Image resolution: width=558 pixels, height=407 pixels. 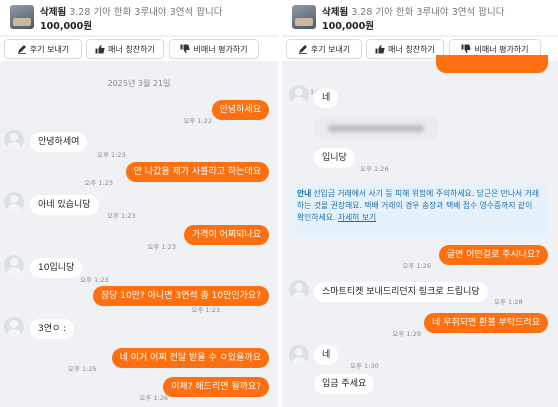 I want to click on message-time: 오후 1:28, so click(x=508, y=302).